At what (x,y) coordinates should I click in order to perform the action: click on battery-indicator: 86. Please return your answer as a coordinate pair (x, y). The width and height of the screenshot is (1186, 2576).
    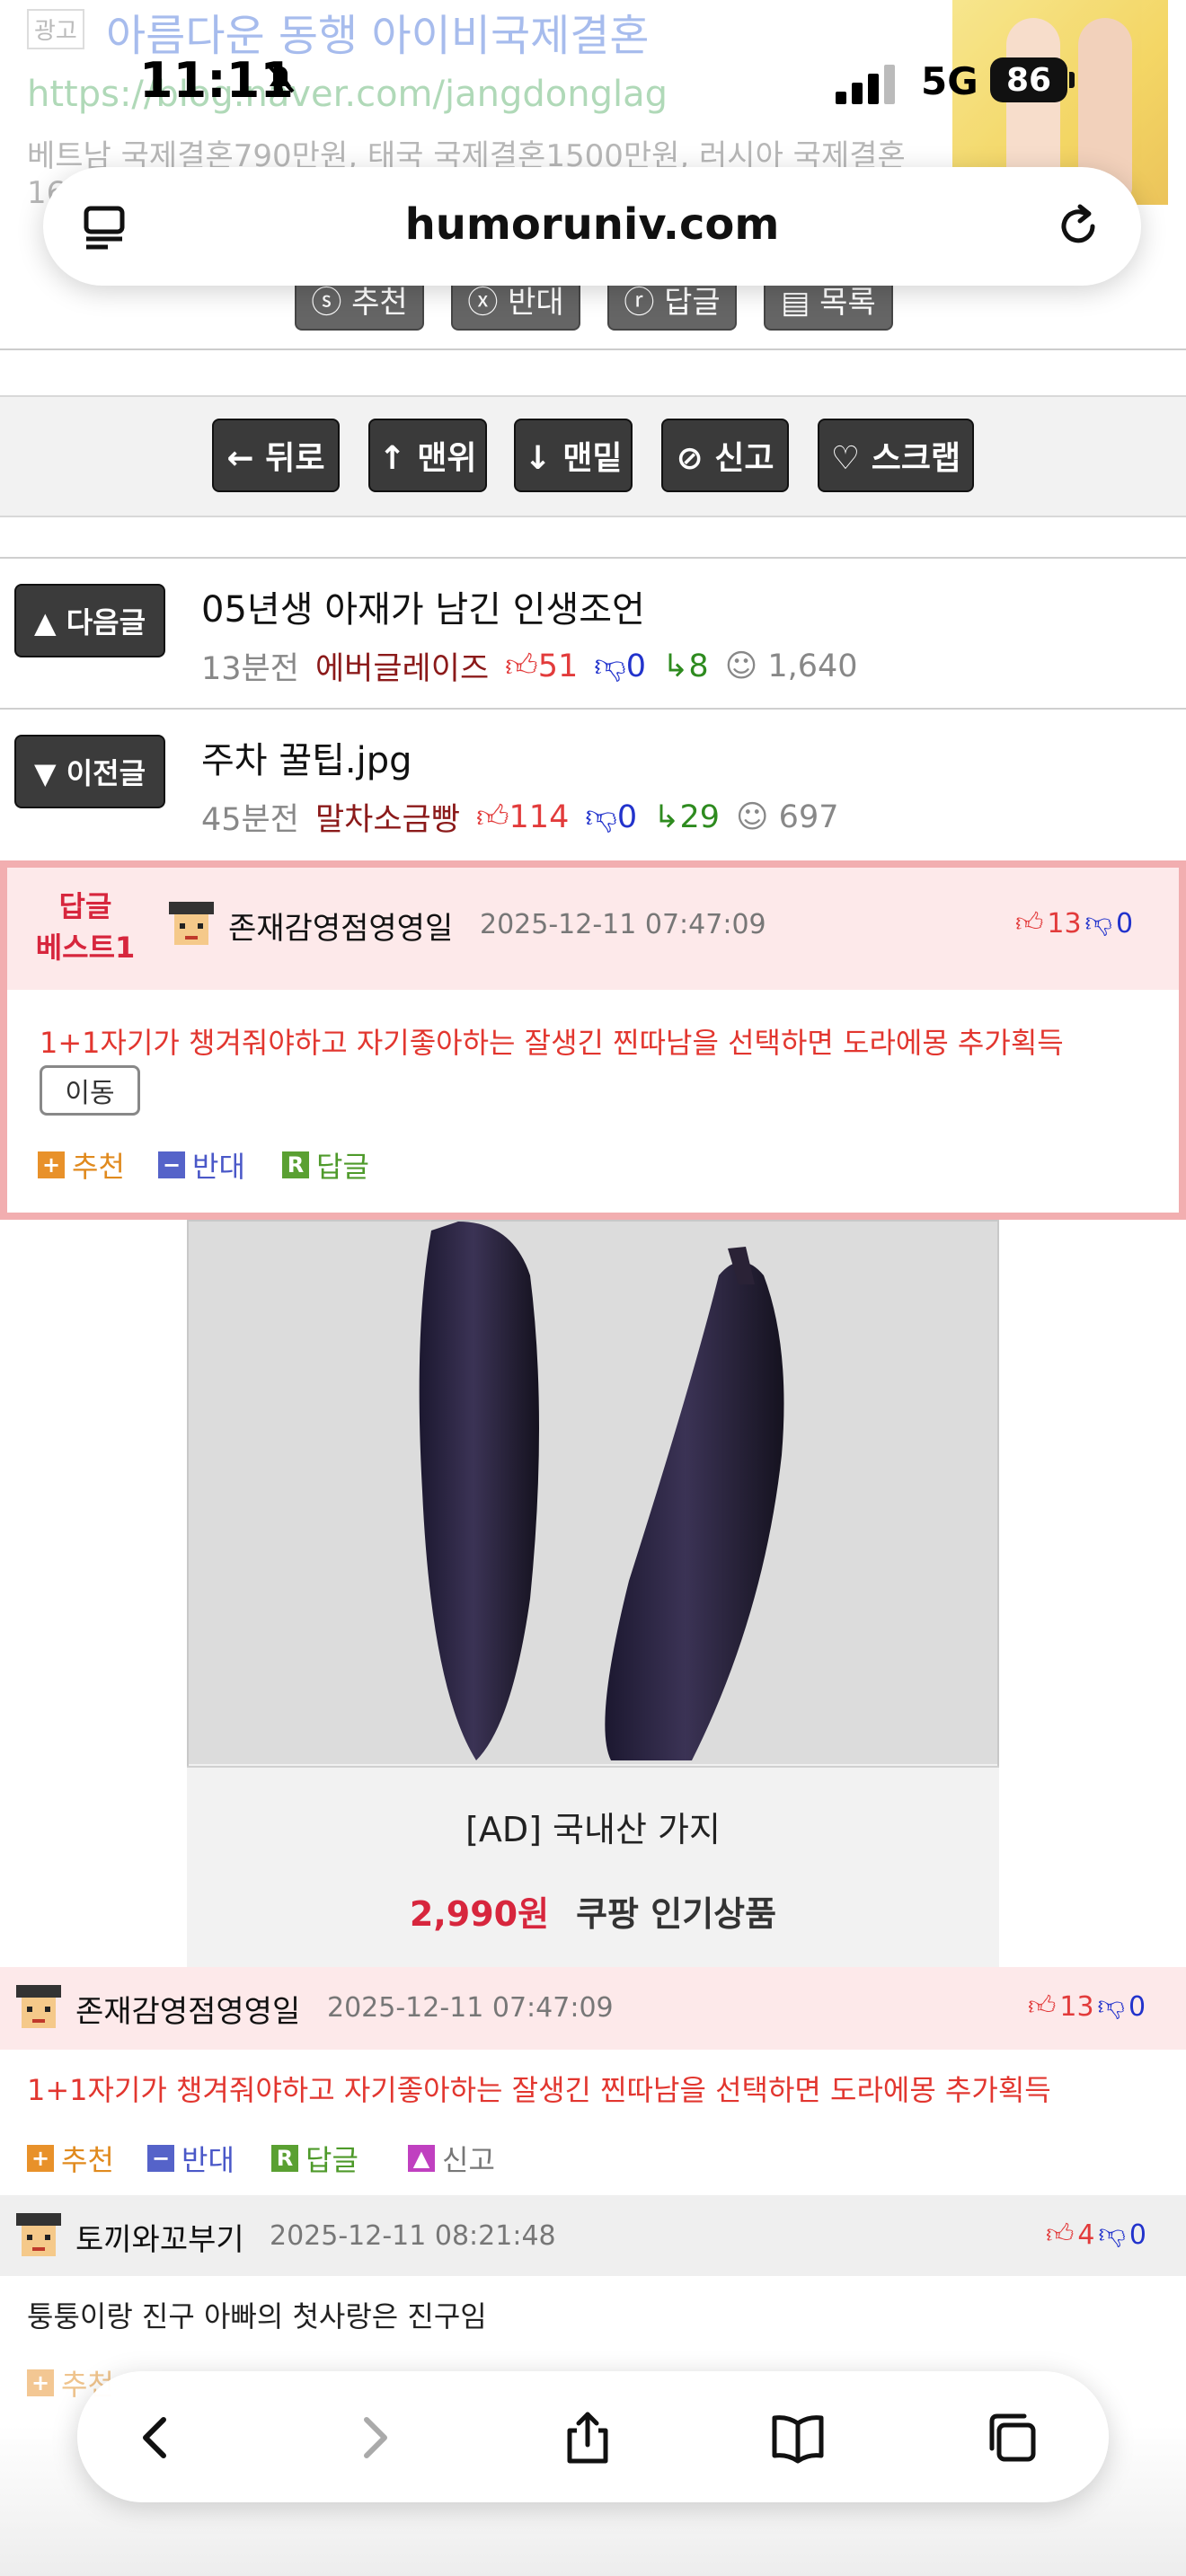
    Looking at the image, I should click on (1028, 79).